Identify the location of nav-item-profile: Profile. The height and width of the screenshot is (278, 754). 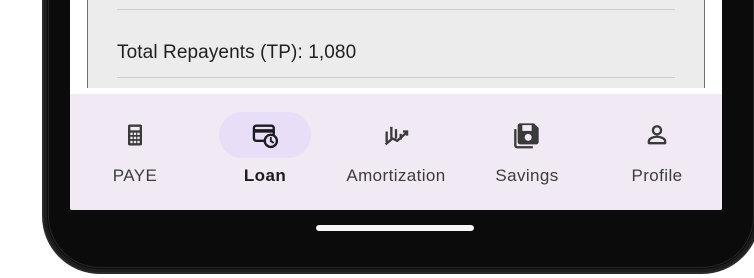
(657, 152).